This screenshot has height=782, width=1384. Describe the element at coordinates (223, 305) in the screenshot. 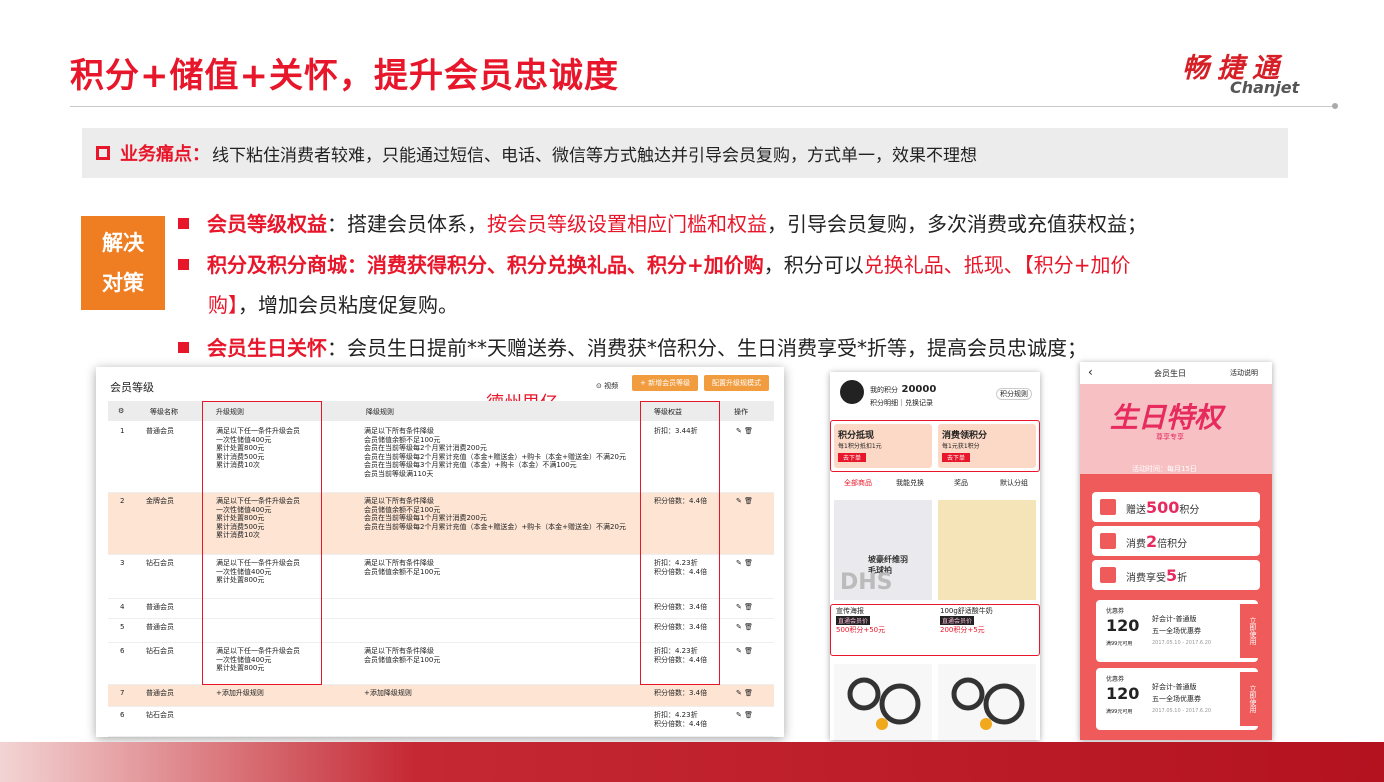

I see `bullet-highlight: 购】` at that location.